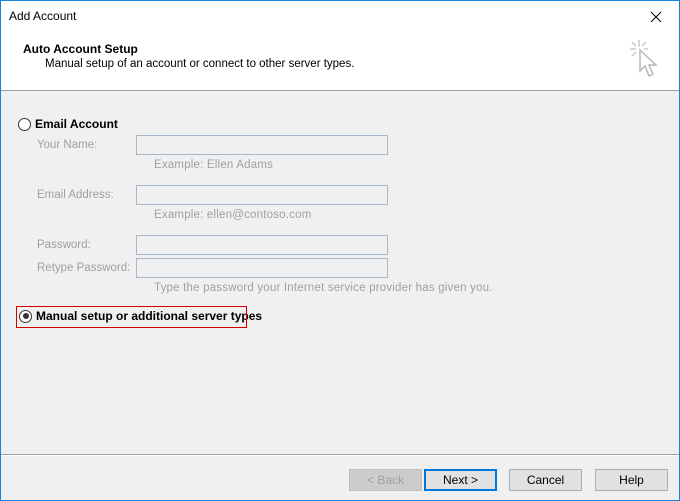 The image size is (680, 501). I want to click on email-address-label: Email Address:, so click(75, 195).